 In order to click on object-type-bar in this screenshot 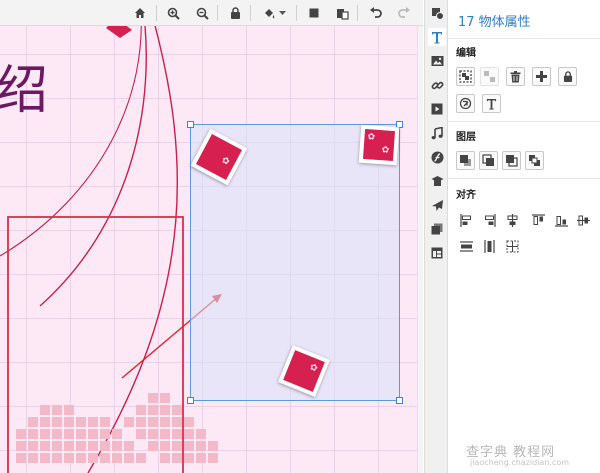, I will do `click(436, 236)`.